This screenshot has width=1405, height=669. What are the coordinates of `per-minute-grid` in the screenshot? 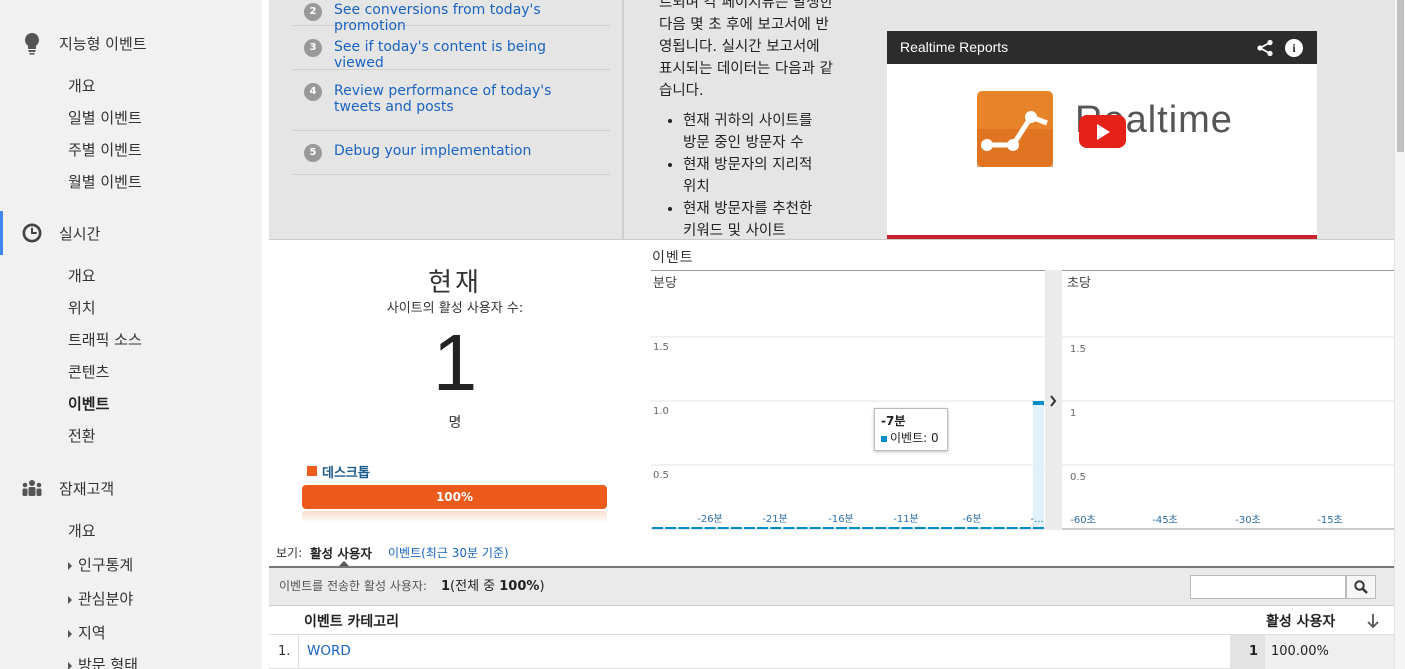 It's located at (848, 433).